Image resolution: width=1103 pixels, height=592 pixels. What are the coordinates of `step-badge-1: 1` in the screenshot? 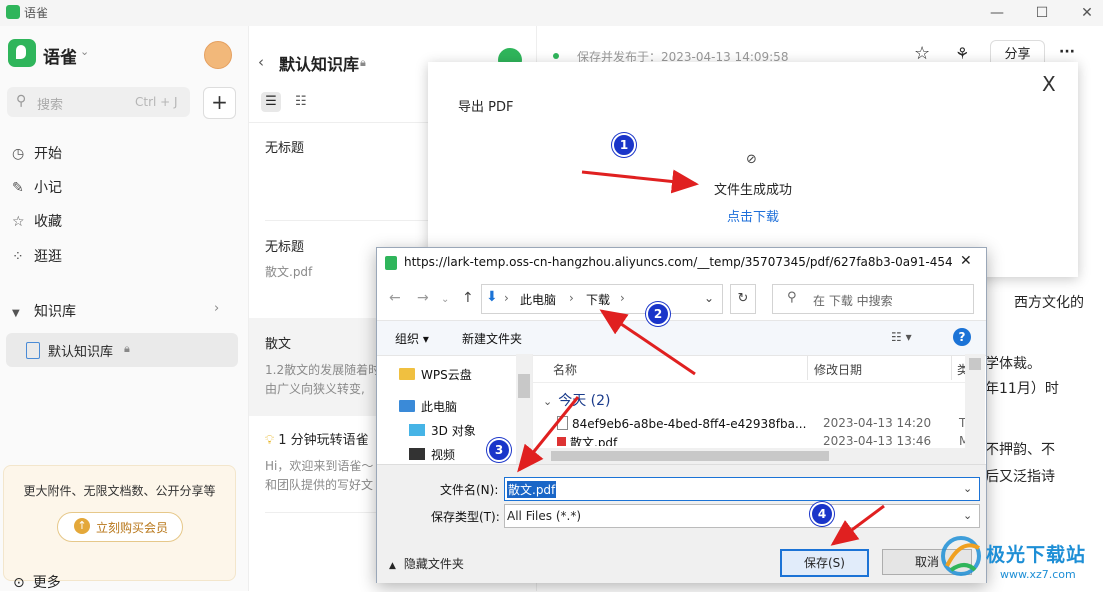 It's located at (624, 145).